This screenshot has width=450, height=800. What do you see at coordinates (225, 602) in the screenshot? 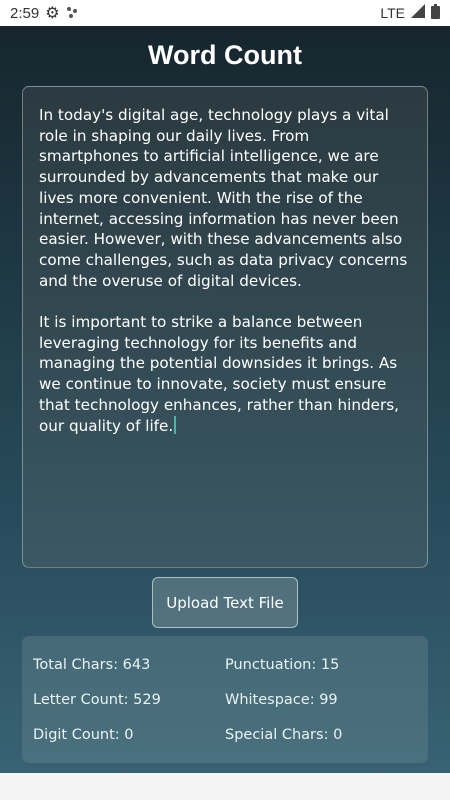
I see `upload-text-file-button: Upload Text File` at bounding box center [225, 602].